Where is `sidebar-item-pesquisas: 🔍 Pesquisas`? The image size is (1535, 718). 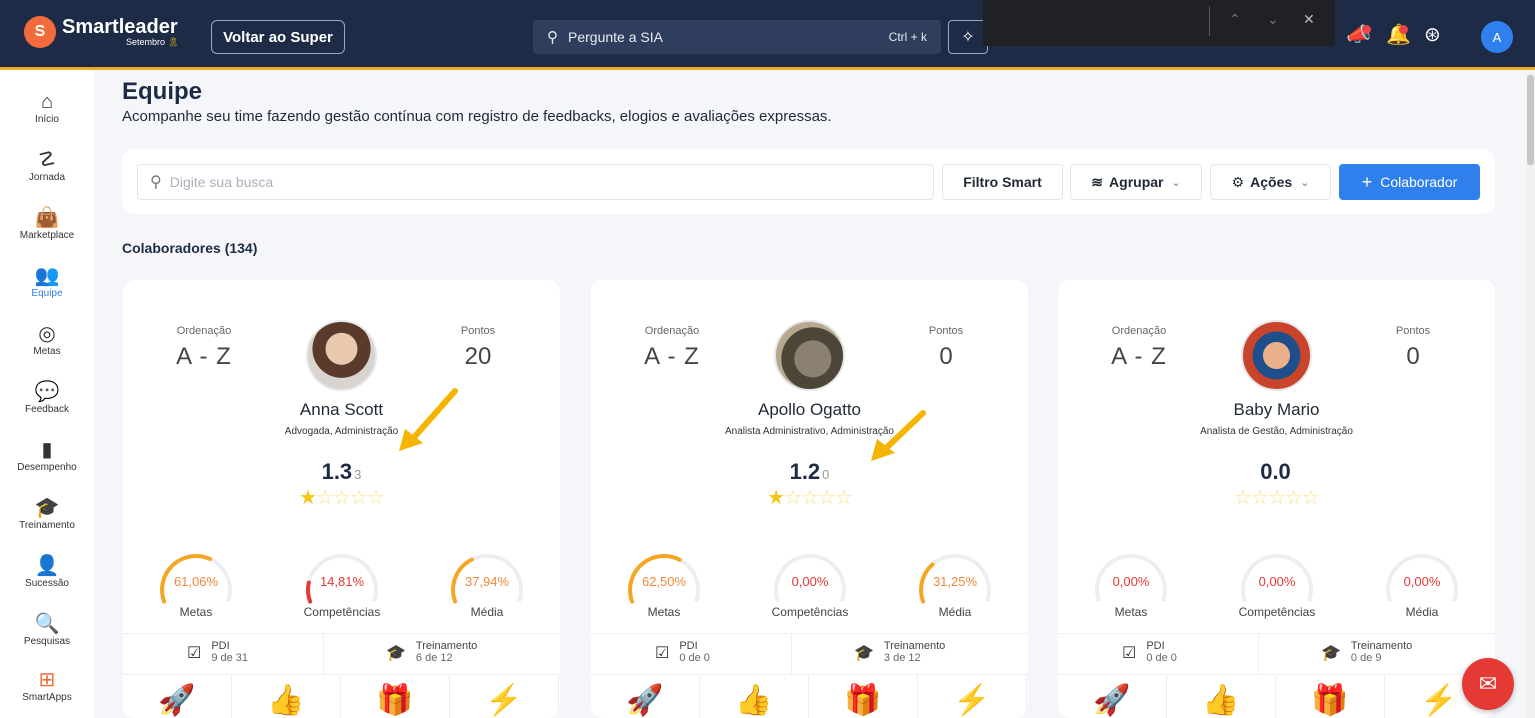 sidebar-item-pesquisas: 🔍 Pesquisas is located at coordinates (47, 640).